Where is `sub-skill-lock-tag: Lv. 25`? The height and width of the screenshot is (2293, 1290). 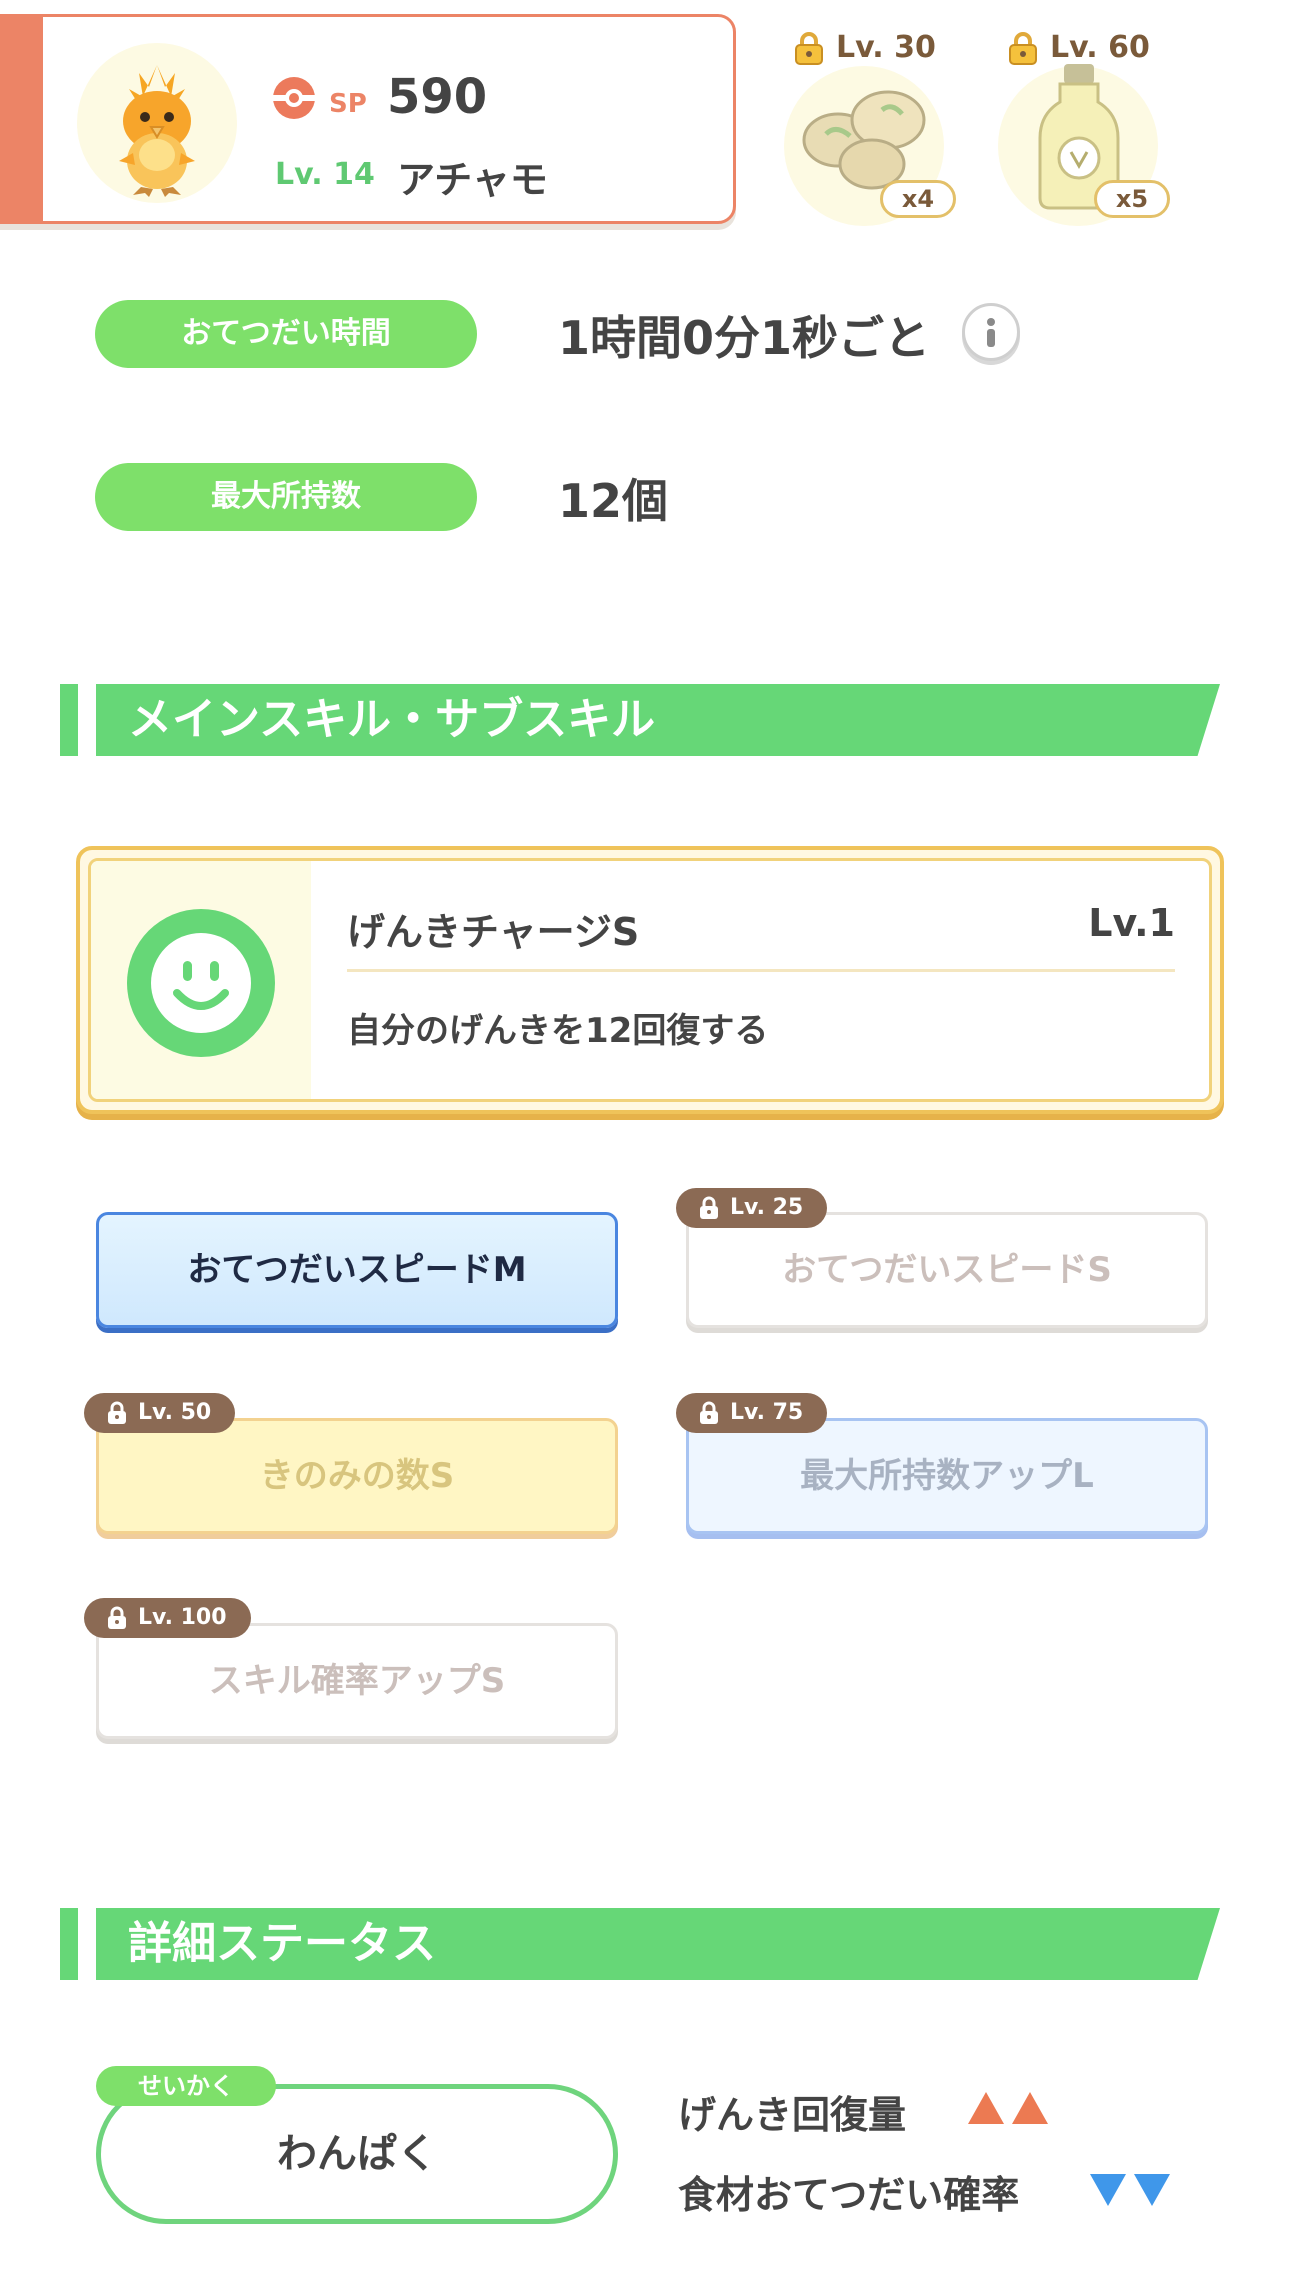
sub-skill-lock-tag: Lv. 25 is located at coordinates (752, 1208).